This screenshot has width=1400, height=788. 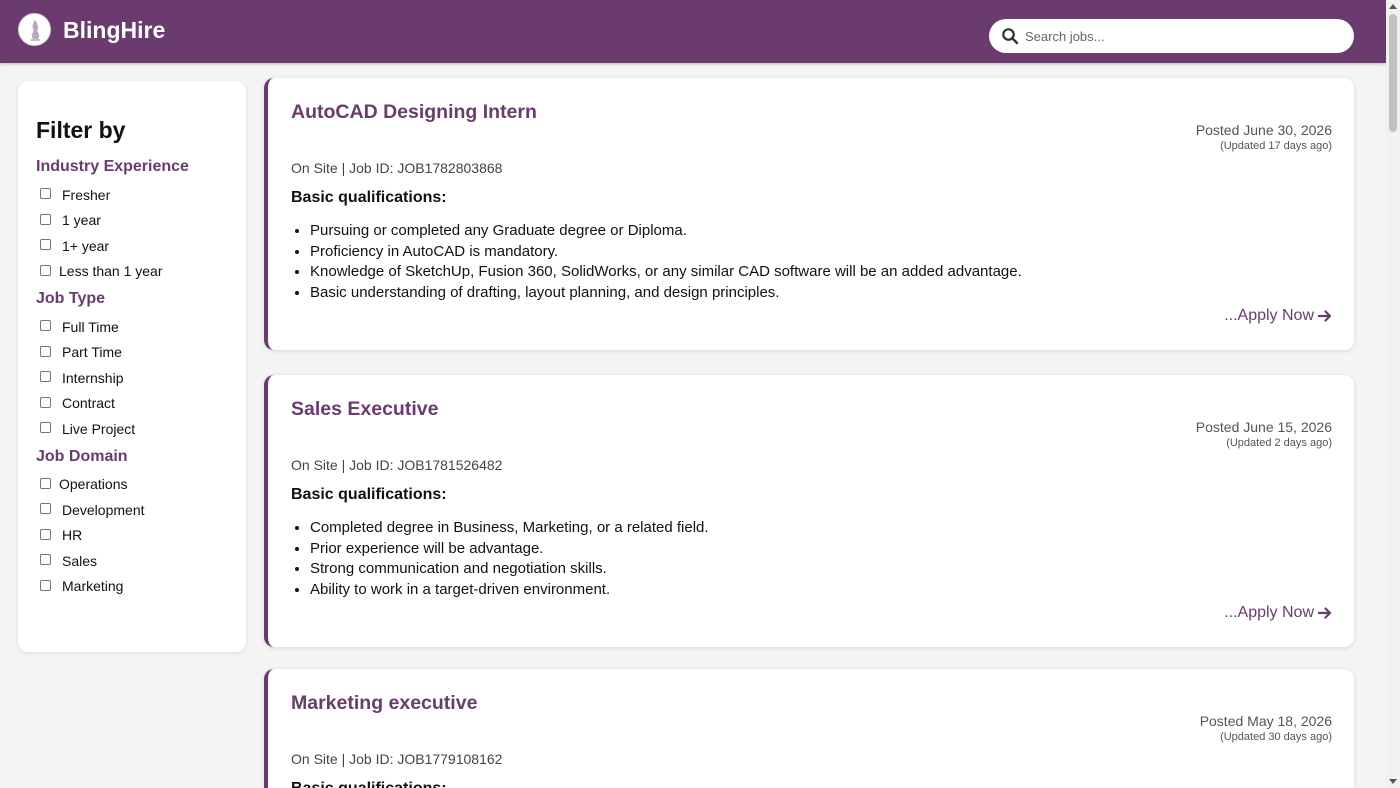 What do you see at coordinates (1393, 7) in the screenshot?
I see `scroll-up-arrow-icon` at bounding box center [1393, 7].